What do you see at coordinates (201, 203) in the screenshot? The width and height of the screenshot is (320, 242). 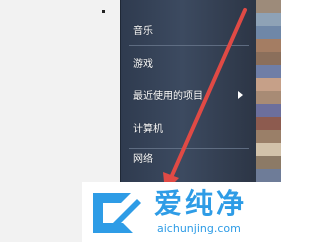 I see `logo-text: 爱纯净` at bounding box center [201, 203].